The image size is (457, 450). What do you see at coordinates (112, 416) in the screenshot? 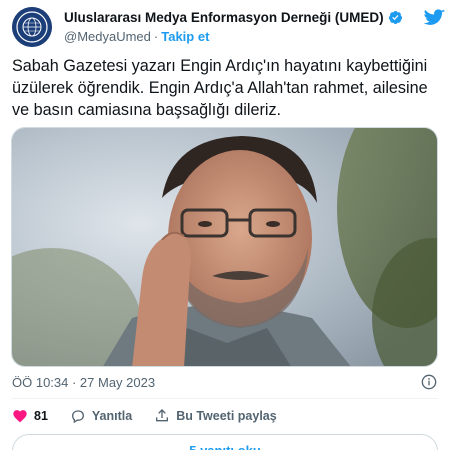
I see `reply-label: Yanıtla` at bounding box center [112, 416].